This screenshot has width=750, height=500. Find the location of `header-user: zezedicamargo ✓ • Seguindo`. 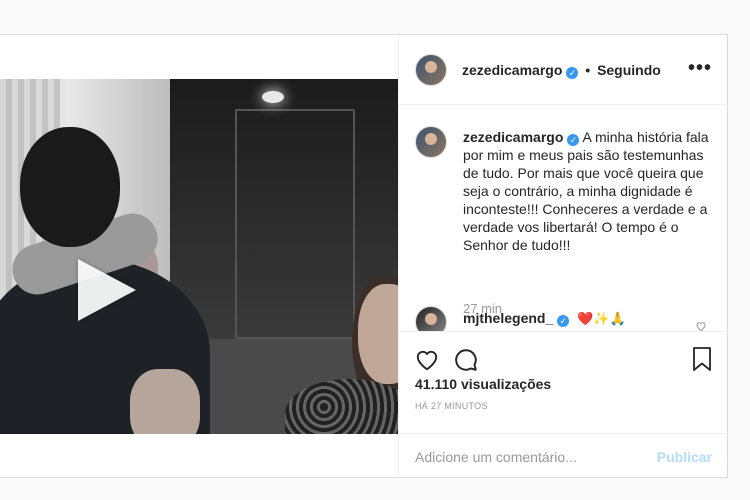

header-user: zezedicamargo ✓ • Seguindo is located at coordinates (561, 70).